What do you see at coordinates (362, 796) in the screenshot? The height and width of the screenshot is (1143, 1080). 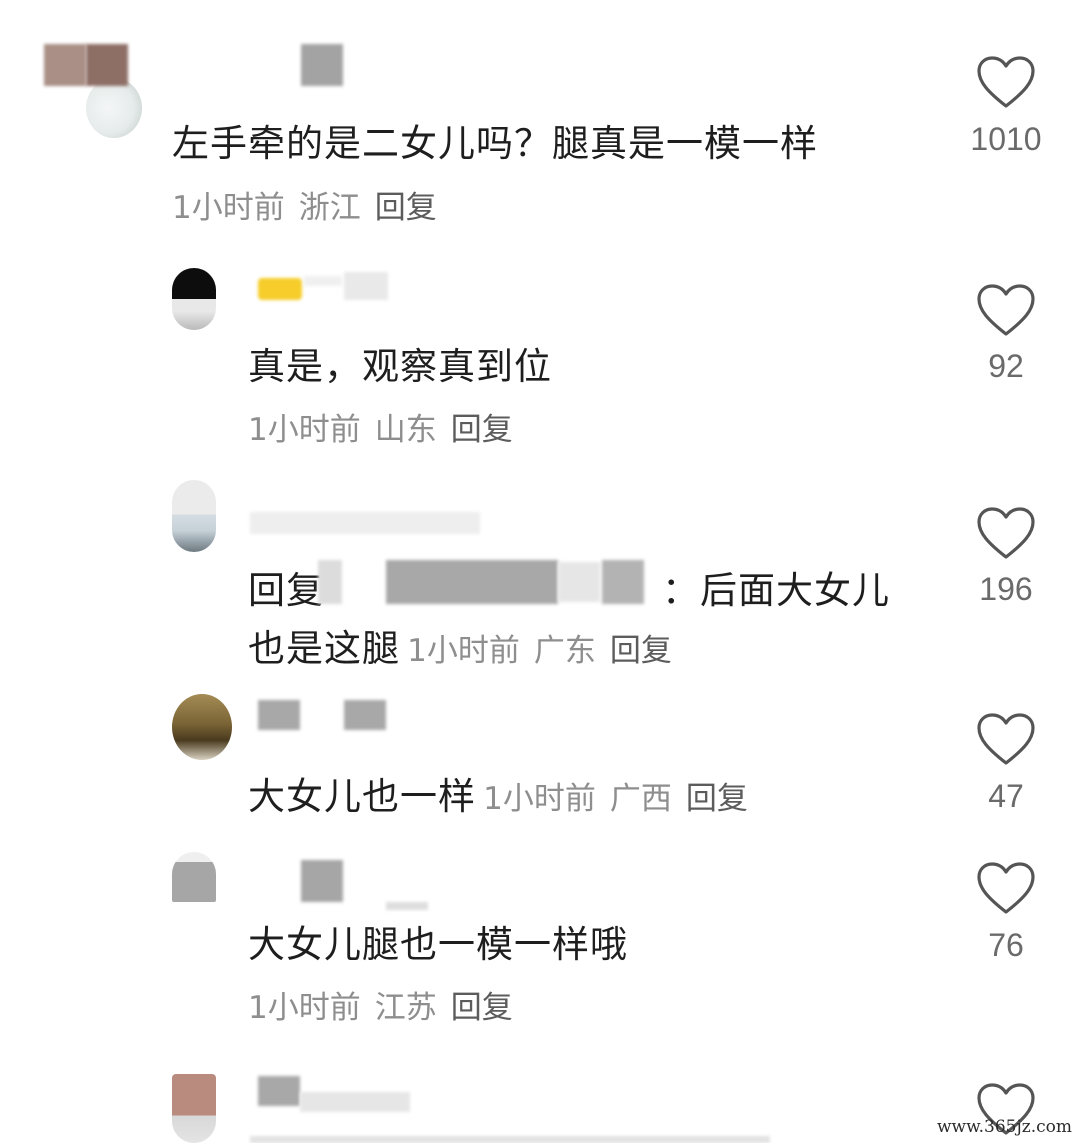 I see `comment-text: 大女儿也一样` at bounding box center [362, 796].